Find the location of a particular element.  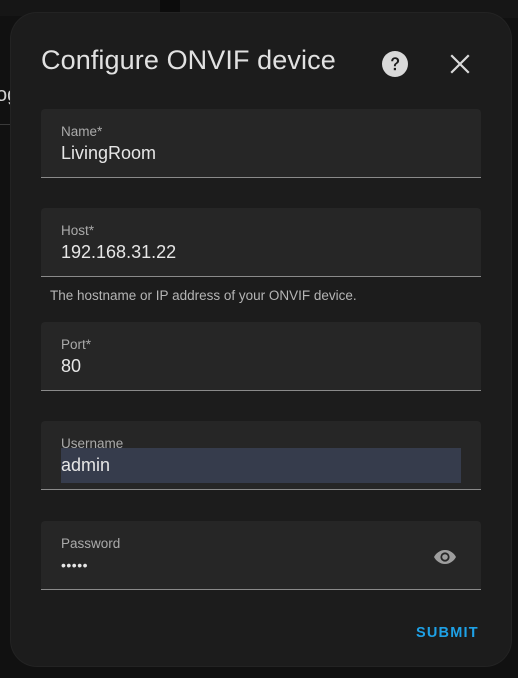

port-field: Port* 80 is located at coordinates (261, 356).